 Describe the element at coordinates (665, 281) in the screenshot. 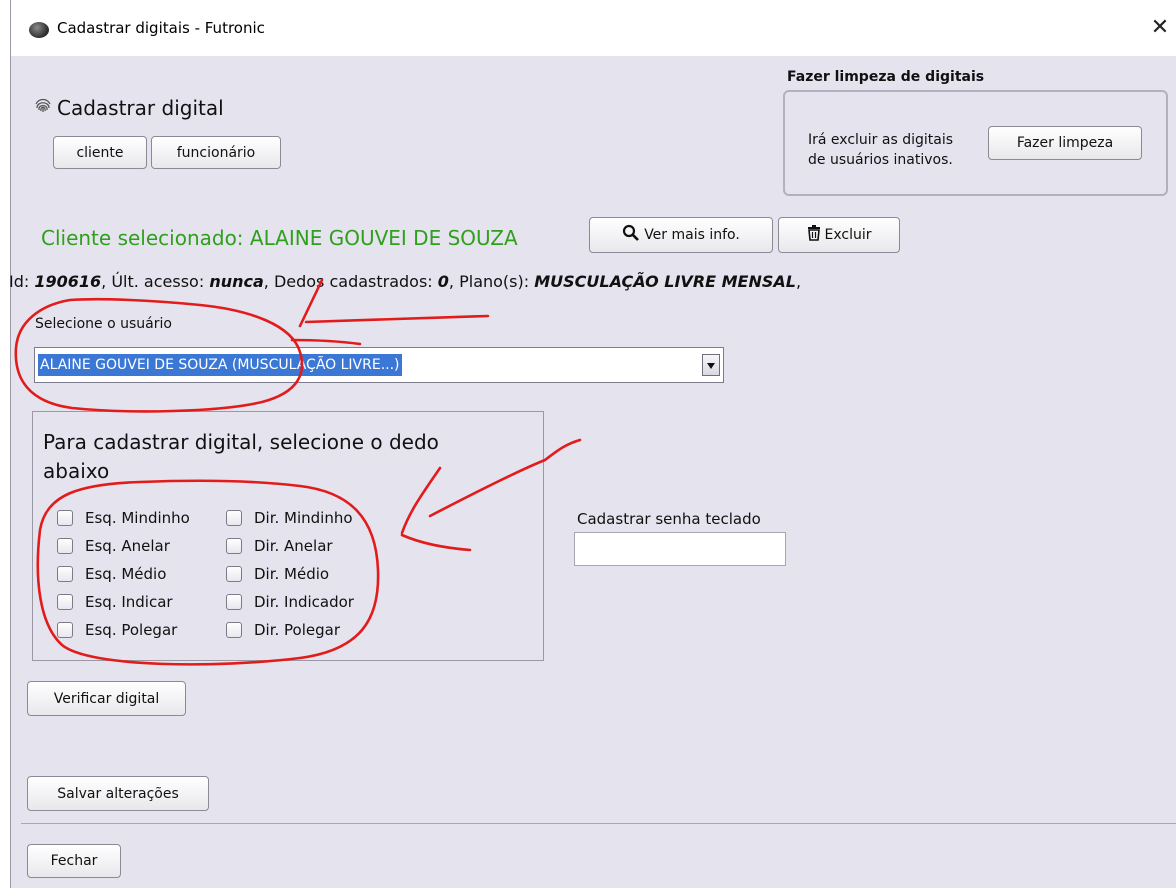

I see `plan-value: MUSCULAÇÃO LIVRE MENSAL` at that location.